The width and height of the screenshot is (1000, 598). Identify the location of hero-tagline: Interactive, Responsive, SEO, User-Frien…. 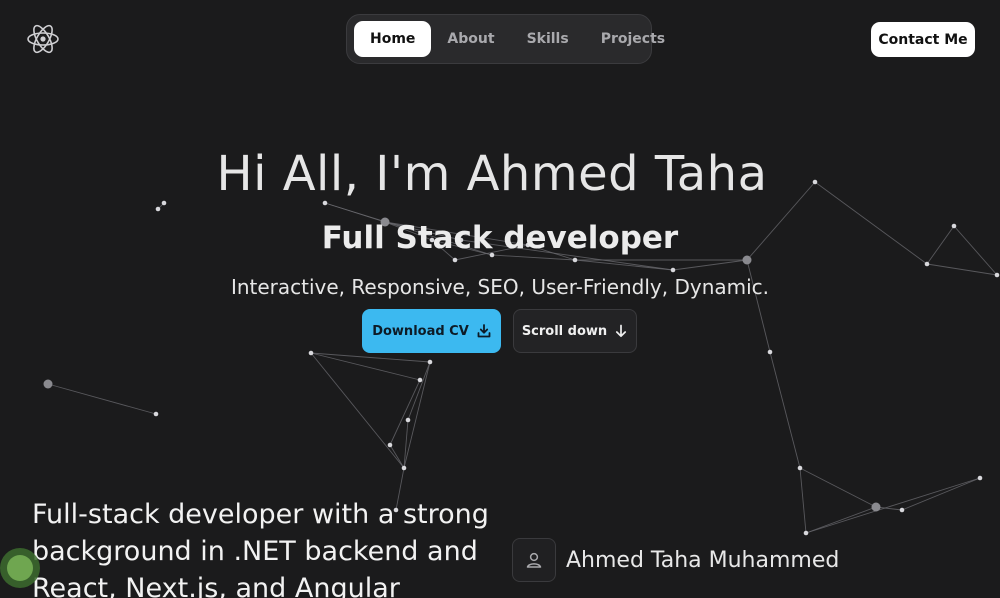
(500, 287).